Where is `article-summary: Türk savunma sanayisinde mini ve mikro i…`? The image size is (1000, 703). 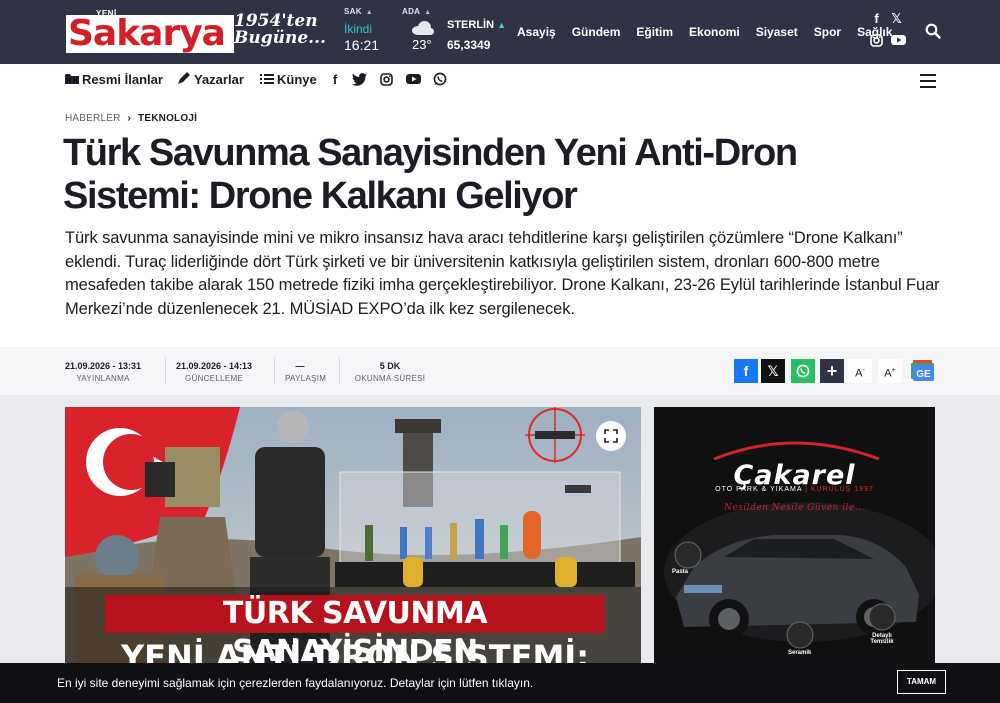
article-summary: Türk savunma sanayisinde mini ve mikro i… is located at coordinates (502, 273).